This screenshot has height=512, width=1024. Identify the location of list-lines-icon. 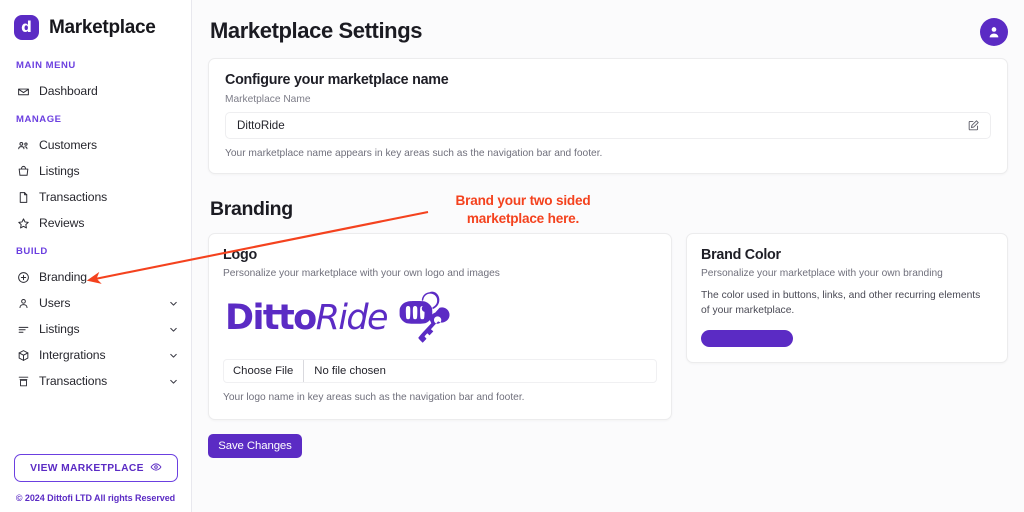
(23, 329).